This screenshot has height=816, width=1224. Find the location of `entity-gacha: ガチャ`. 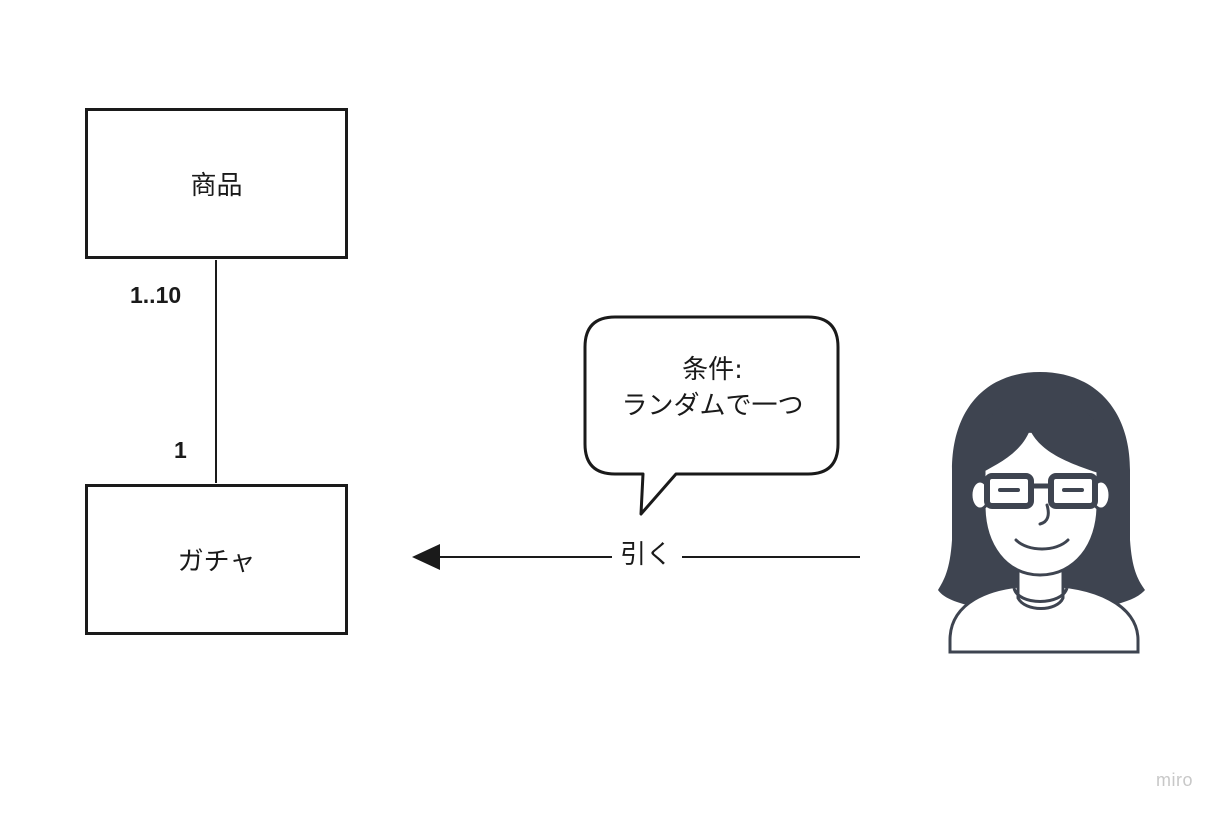

entity-gacha: ガチャ is located at coordinates (216, 559).